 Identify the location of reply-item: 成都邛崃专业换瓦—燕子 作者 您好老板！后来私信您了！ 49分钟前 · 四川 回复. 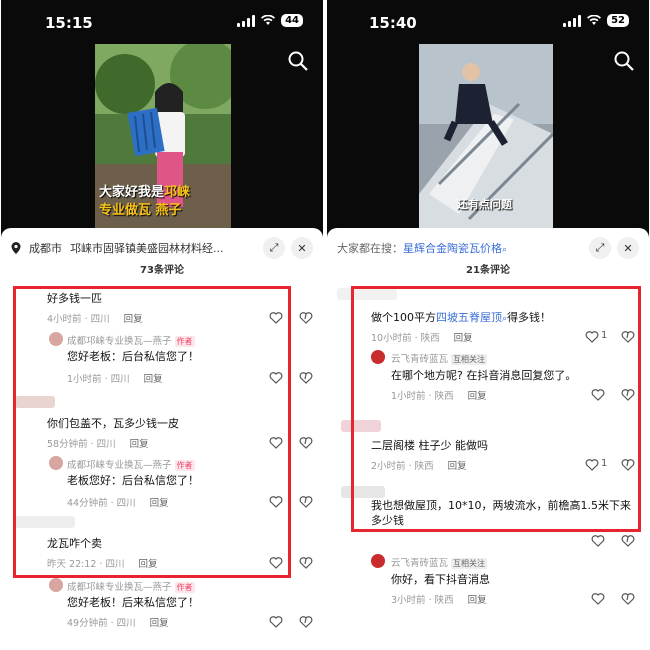
(162, 602).